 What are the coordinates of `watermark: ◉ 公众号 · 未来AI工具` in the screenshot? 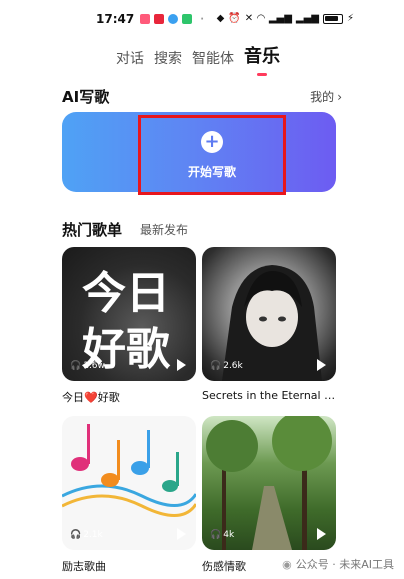 It's located at (338, 564).